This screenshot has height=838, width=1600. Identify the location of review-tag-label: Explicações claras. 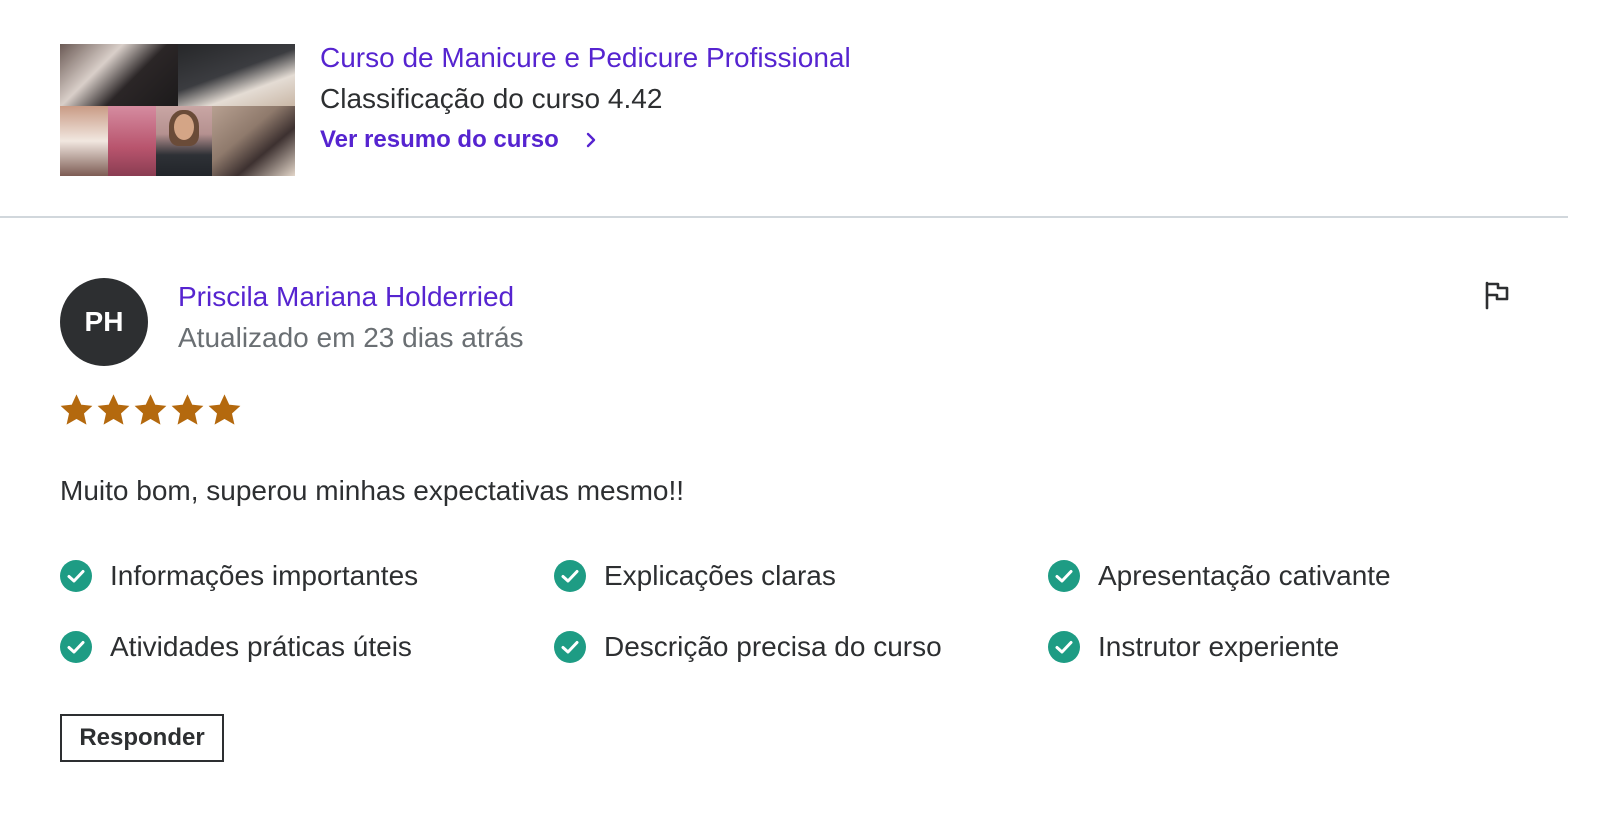
(720, 575).